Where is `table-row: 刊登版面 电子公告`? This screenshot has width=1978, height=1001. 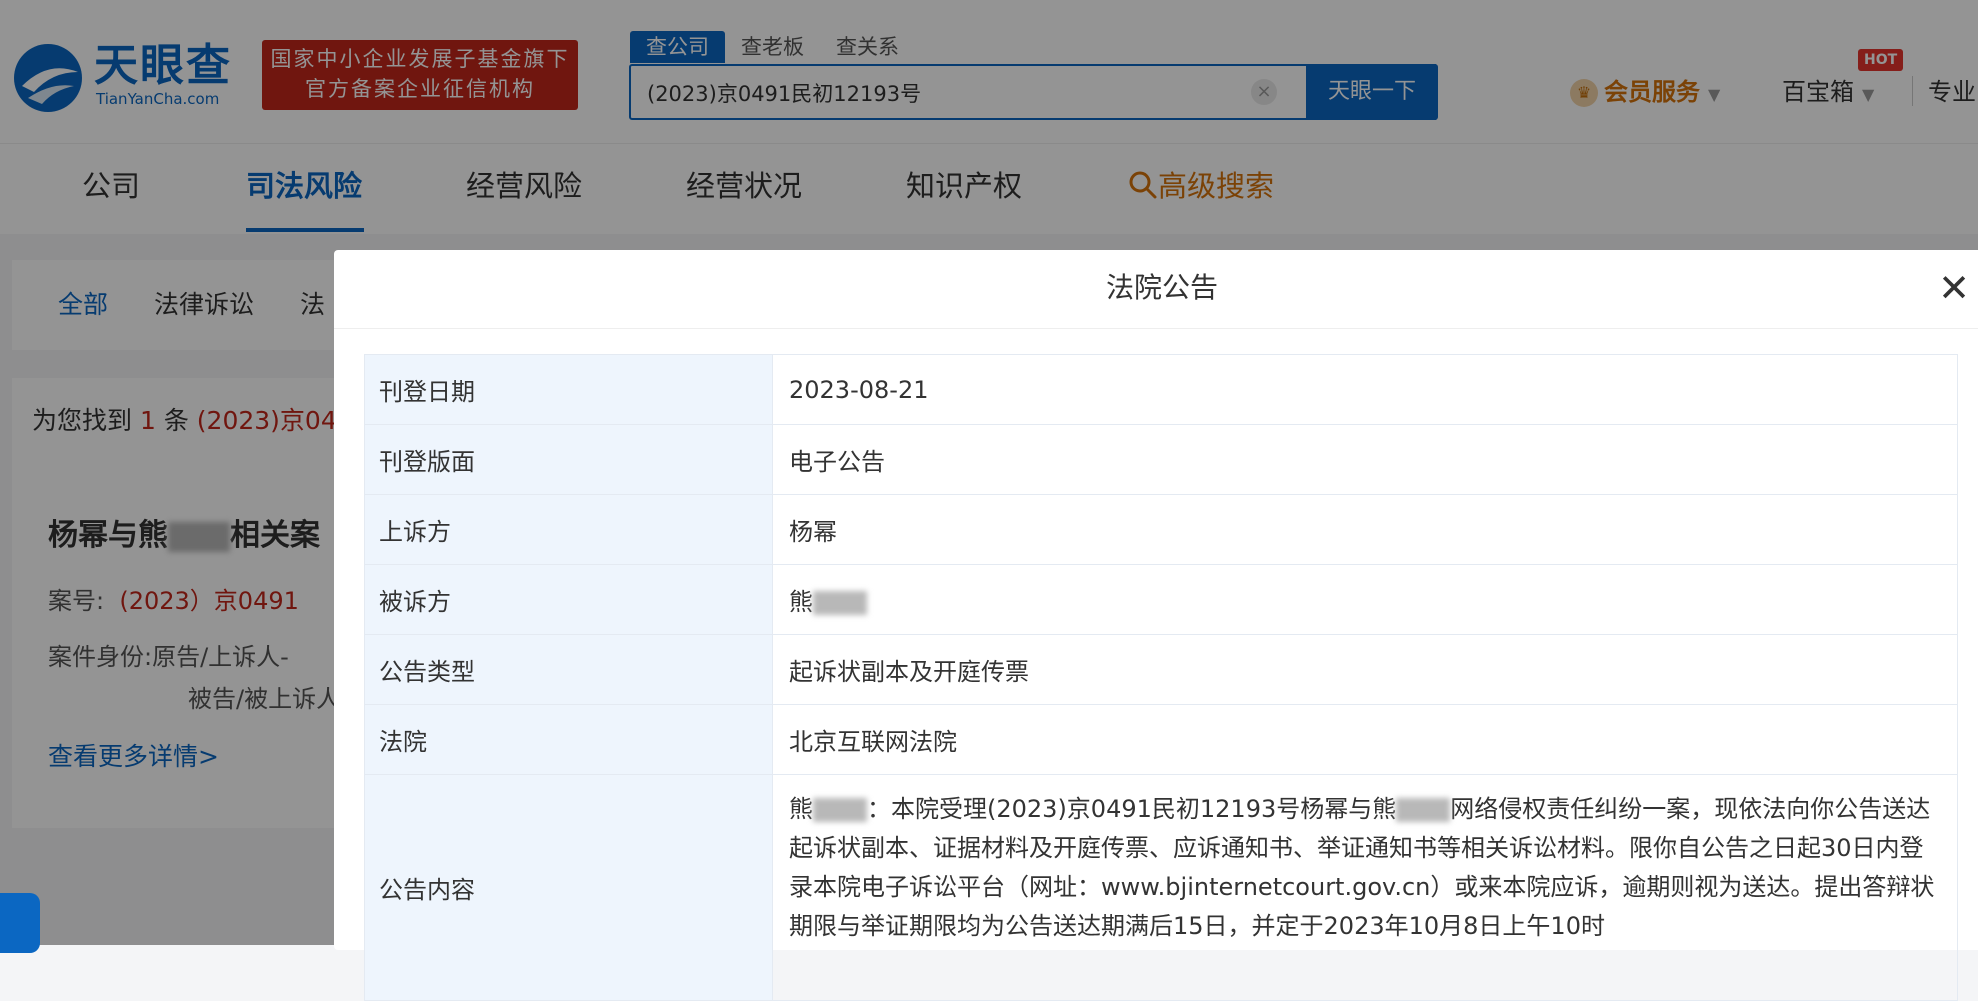 table-row: 刊登版面 电子公告 is located at coordinates (1161, 459).